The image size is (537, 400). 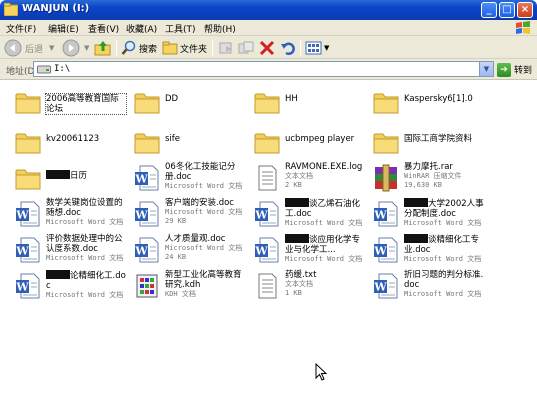 I want to click on address-input: I:\ ▼, so click(x=263, y=69).